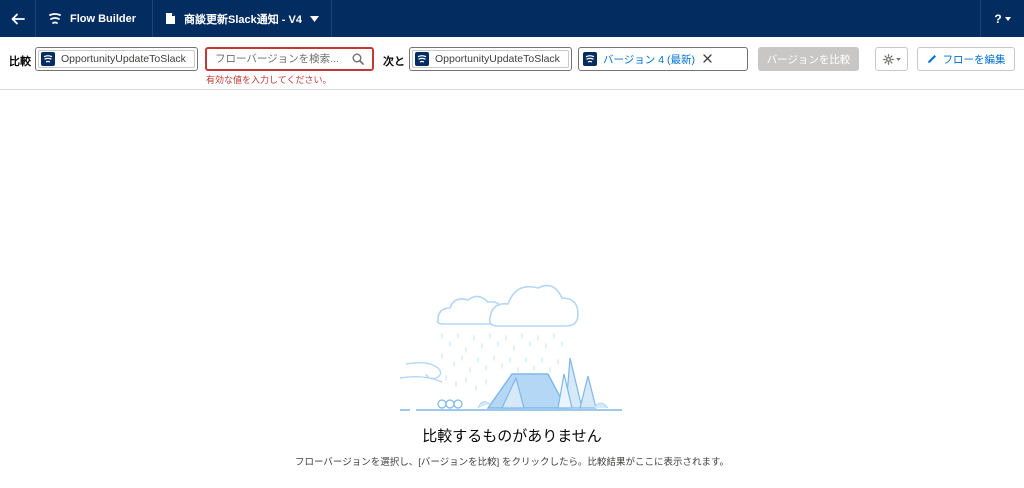  What do you see at coordinates (888, 59) in the screenshot?
I see `gear-icon` at bounding box center [888, 59].